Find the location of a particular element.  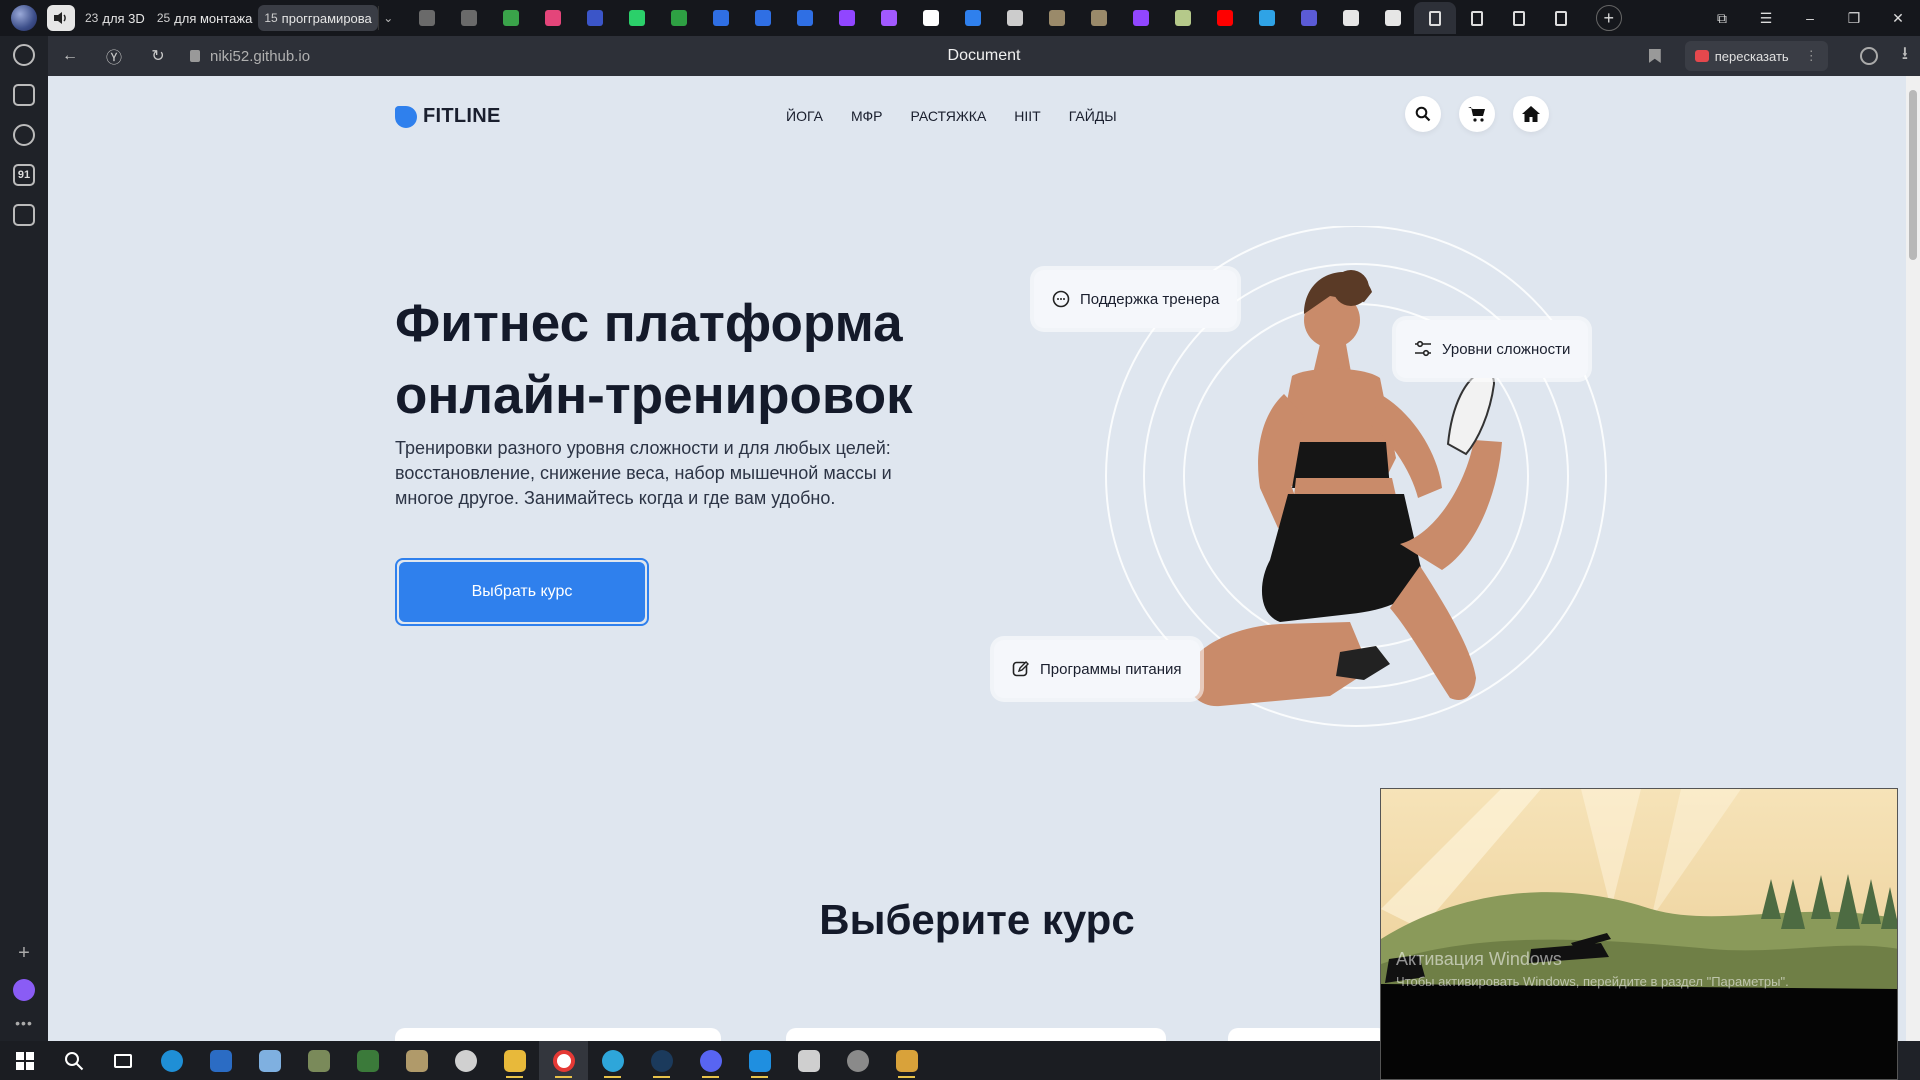

taskbar-app-edge is located at coordinates (171, 1060).